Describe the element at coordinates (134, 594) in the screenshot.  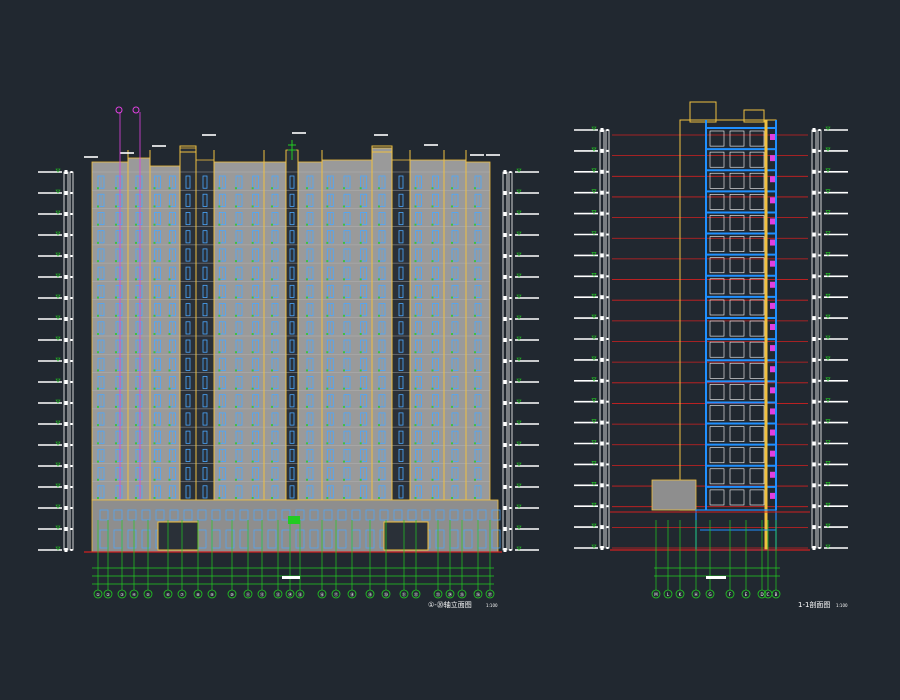
I see `elevation-axis-label: ④` at that location.